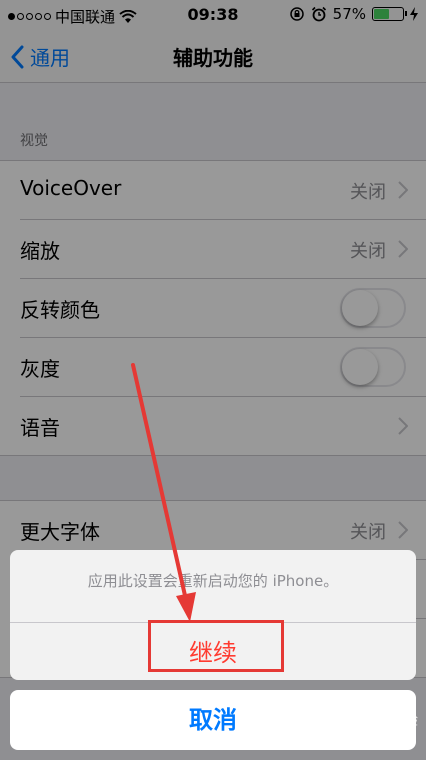 Image resolution: width=426 pixels, height=760 pixels. What do you see at coordinates (381, 721) in the screenshot?
I see `watermark: Baidu 经验` at bounding box center [381, 721].